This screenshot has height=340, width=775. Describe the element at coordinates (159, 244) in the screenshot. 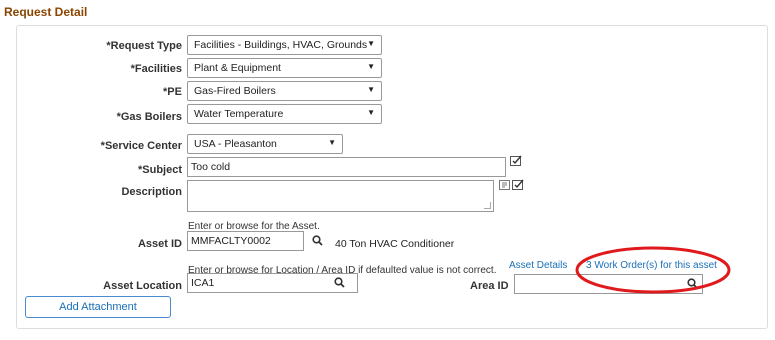

I see `asset-id-label: Asset ID` at that location.